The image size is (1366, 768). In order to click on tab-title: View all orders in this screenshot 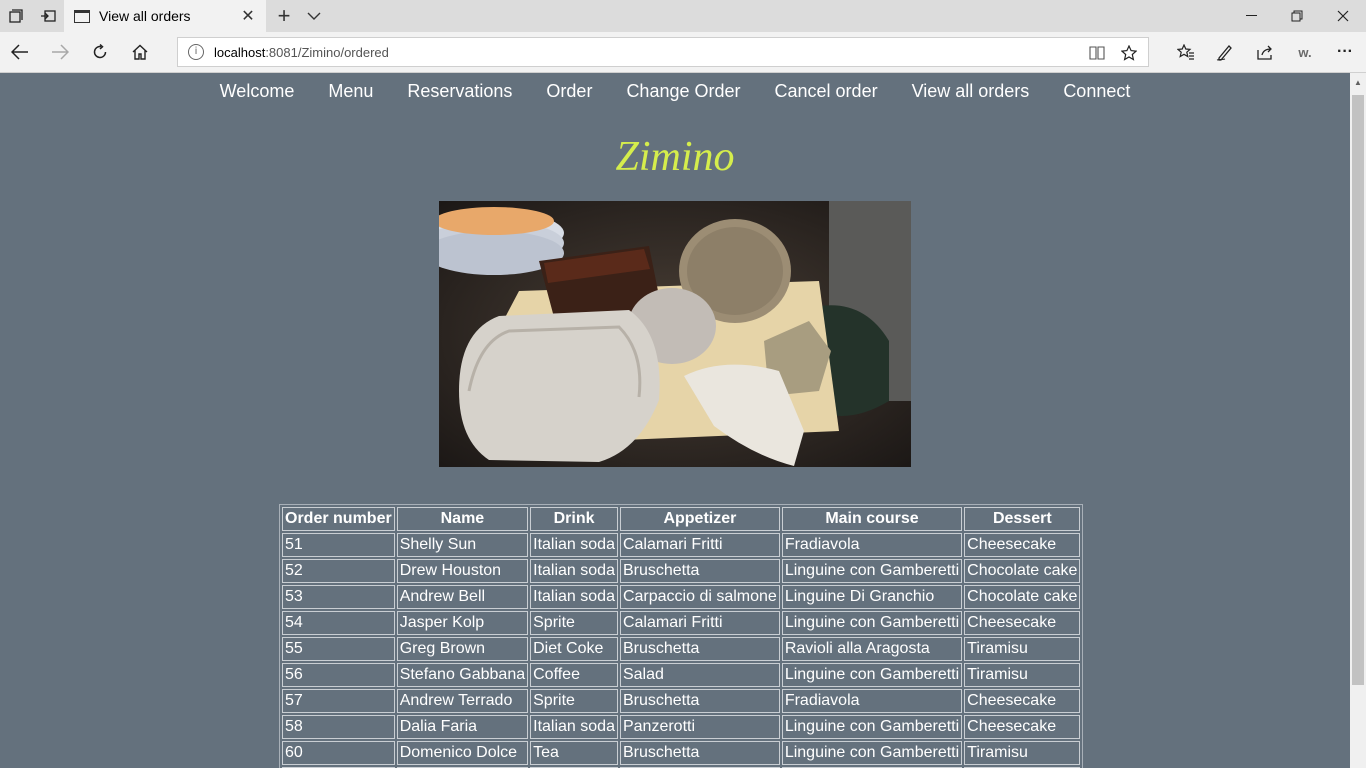, I will do `click(145, 16)`.